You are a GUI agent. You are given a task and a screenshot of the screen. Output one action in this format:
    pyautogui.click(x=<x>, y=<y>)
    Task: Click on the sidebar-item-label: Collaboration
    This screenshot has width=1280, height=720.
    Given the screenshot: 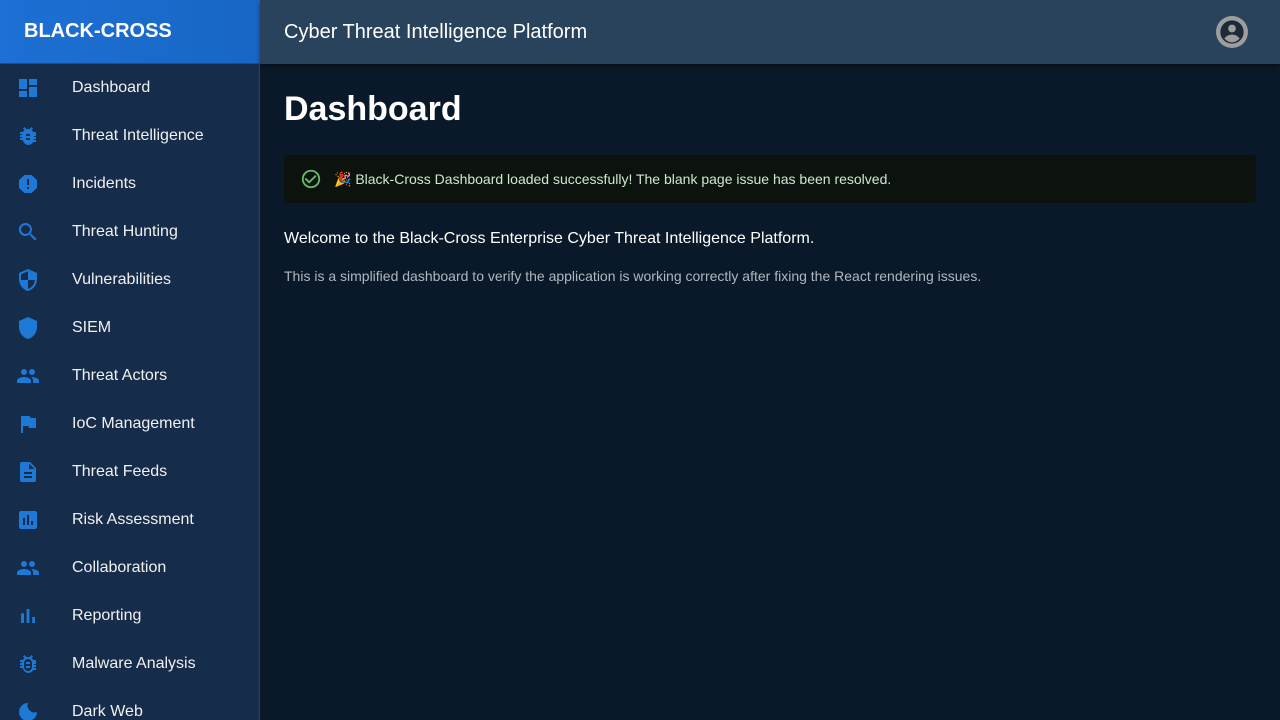 What is the action you would take?
    pyautogui.click(x=119, y=567)
    